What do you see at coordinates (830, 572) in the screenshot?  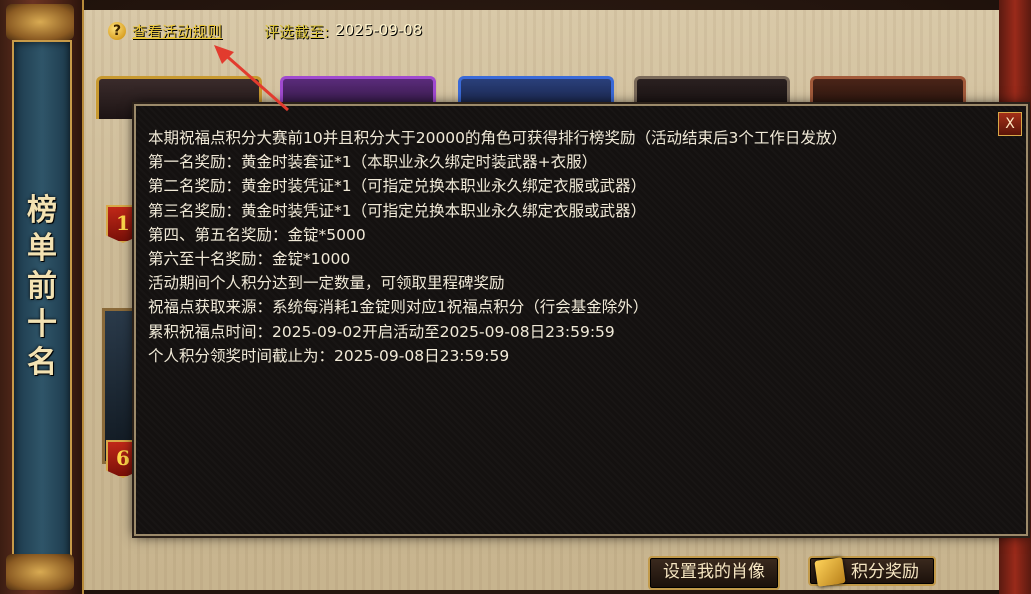 I see `book-icon` at bounding box center [830, 572].